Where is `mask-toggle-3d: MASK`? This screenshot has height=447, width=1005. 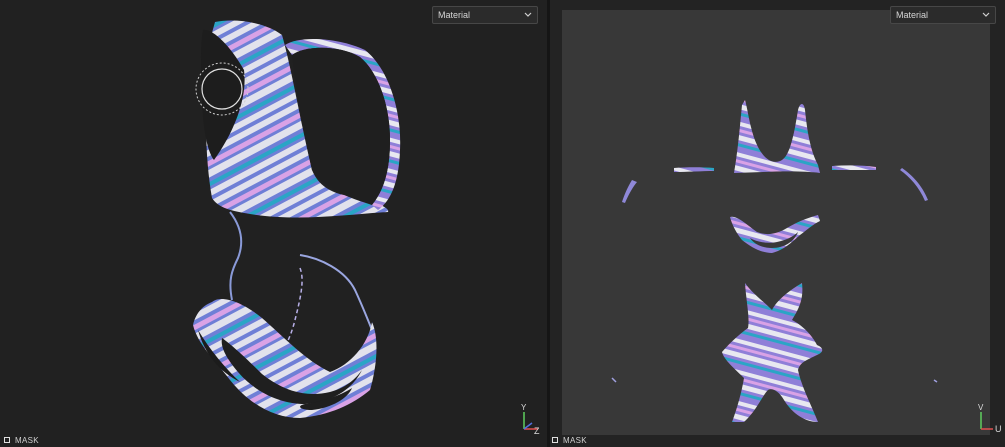
mask-toggle-3d: MASK is located at coordinates (21, 440).